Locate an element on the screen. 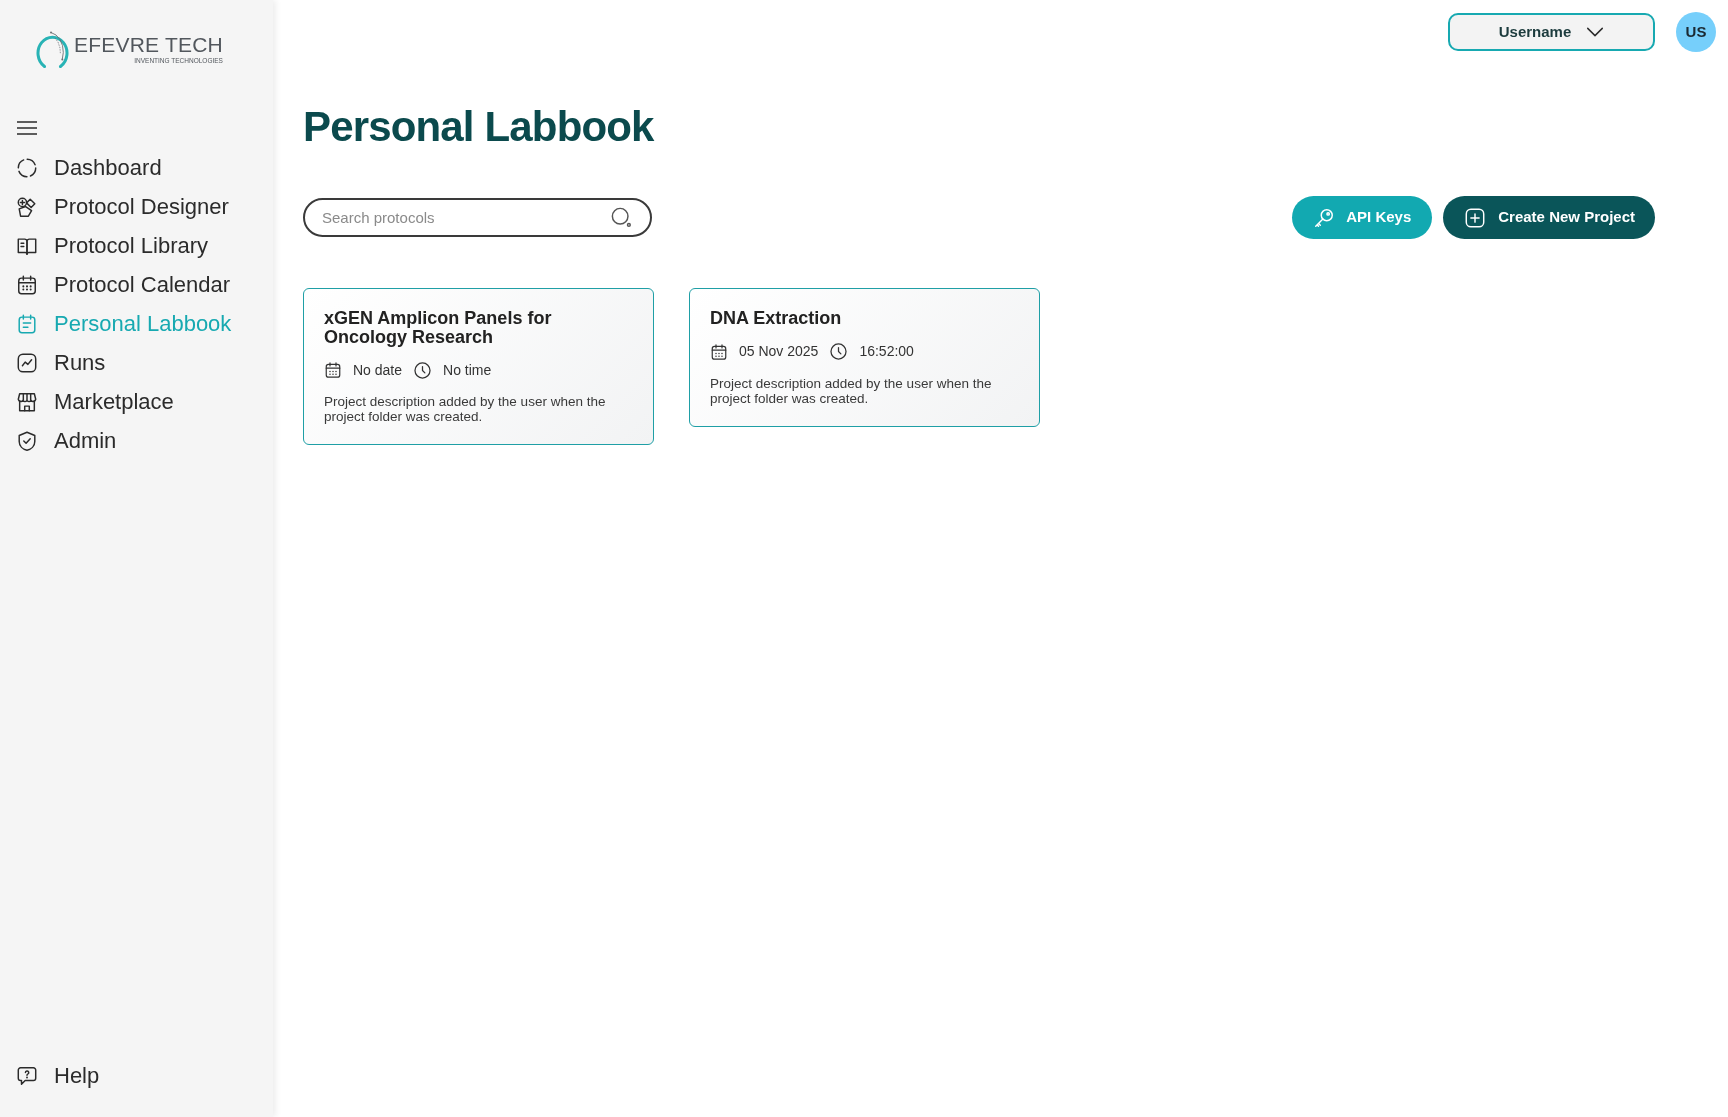 Image resolution: width=1728 pixels, height=1117 pixels. nav-item: Dashboard is located at coordinates (139, 167).